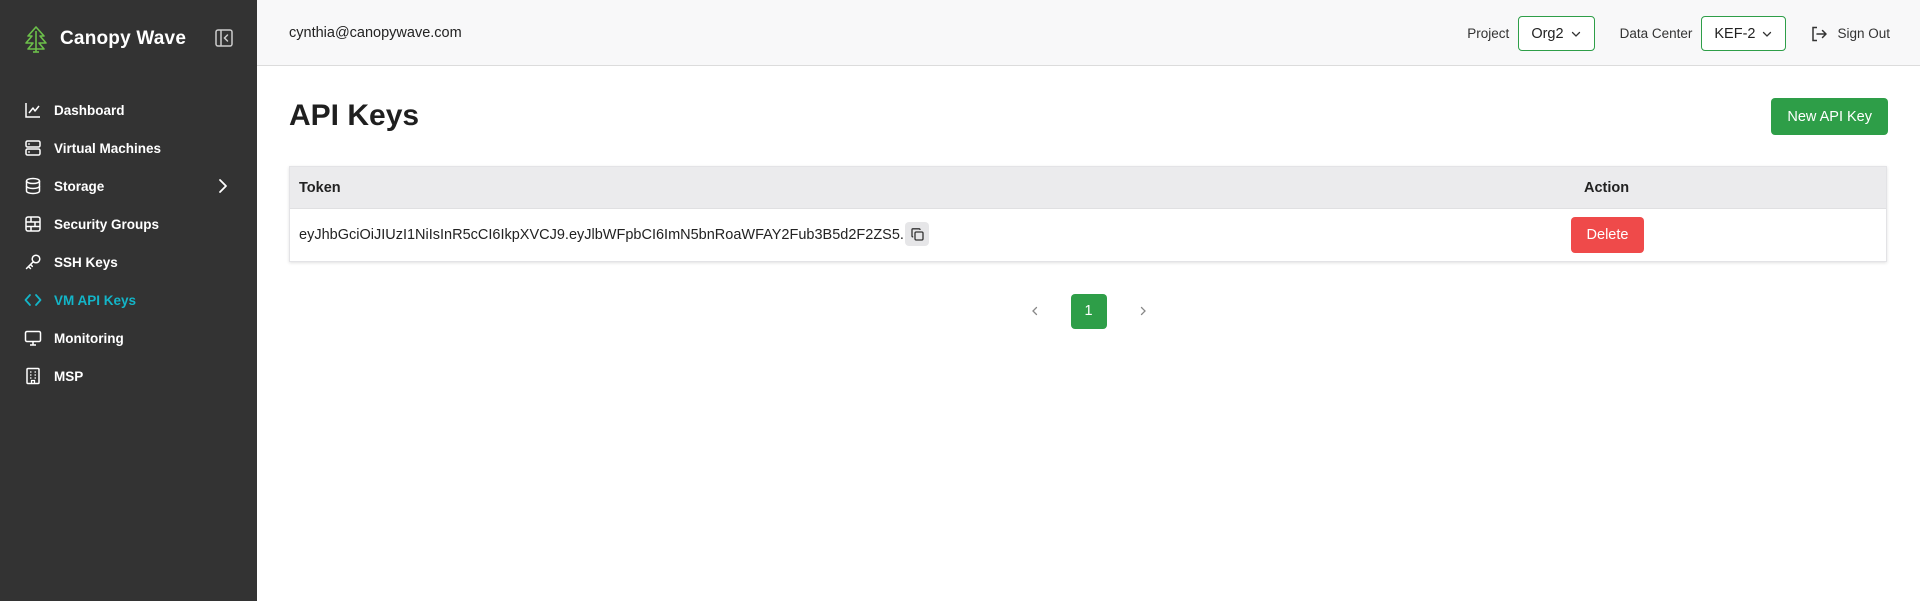  What do you see at coordinates (36, 39) in the screenshot?
I see `tree-logo-icon` at bounding box center [36, 39].